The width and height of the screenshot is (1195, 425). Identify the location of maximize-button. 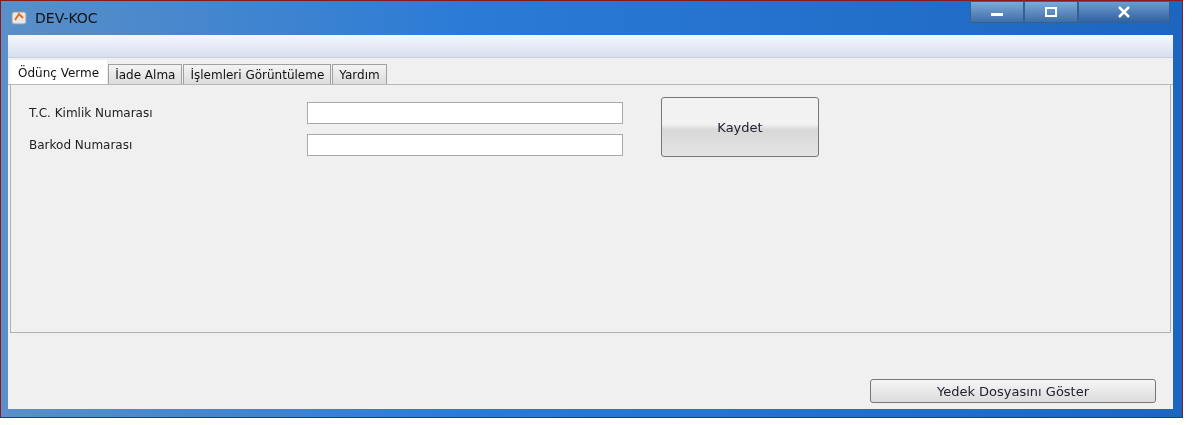
(1051, 12).